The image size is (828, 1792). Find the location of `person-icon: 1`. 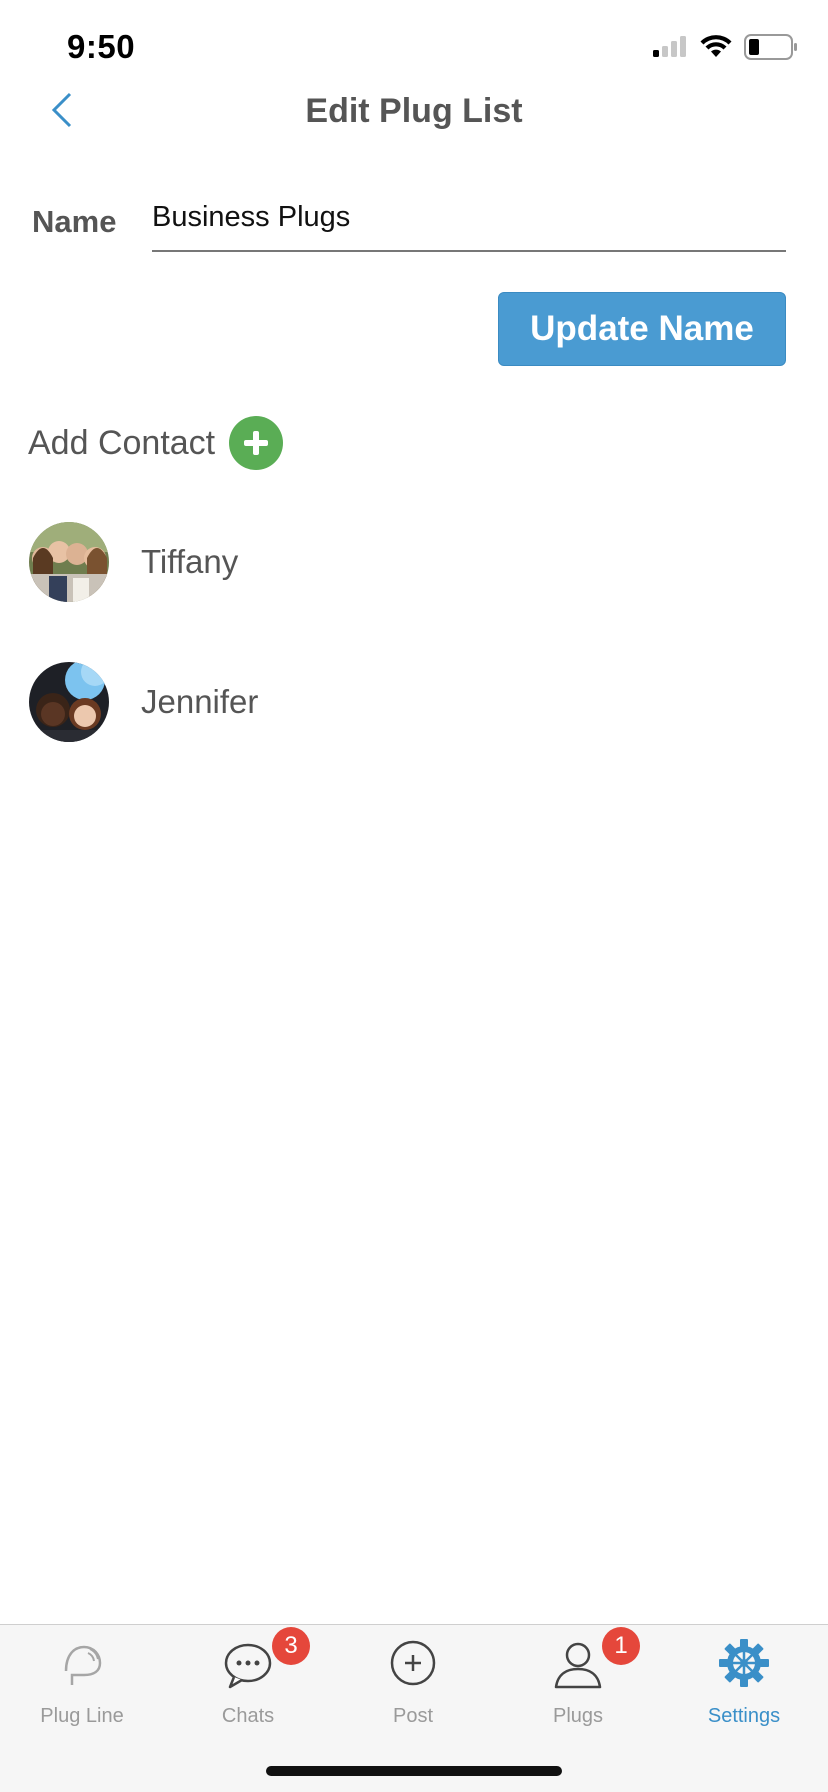

person-icon: 1 is located at coordinates (595, 1660).